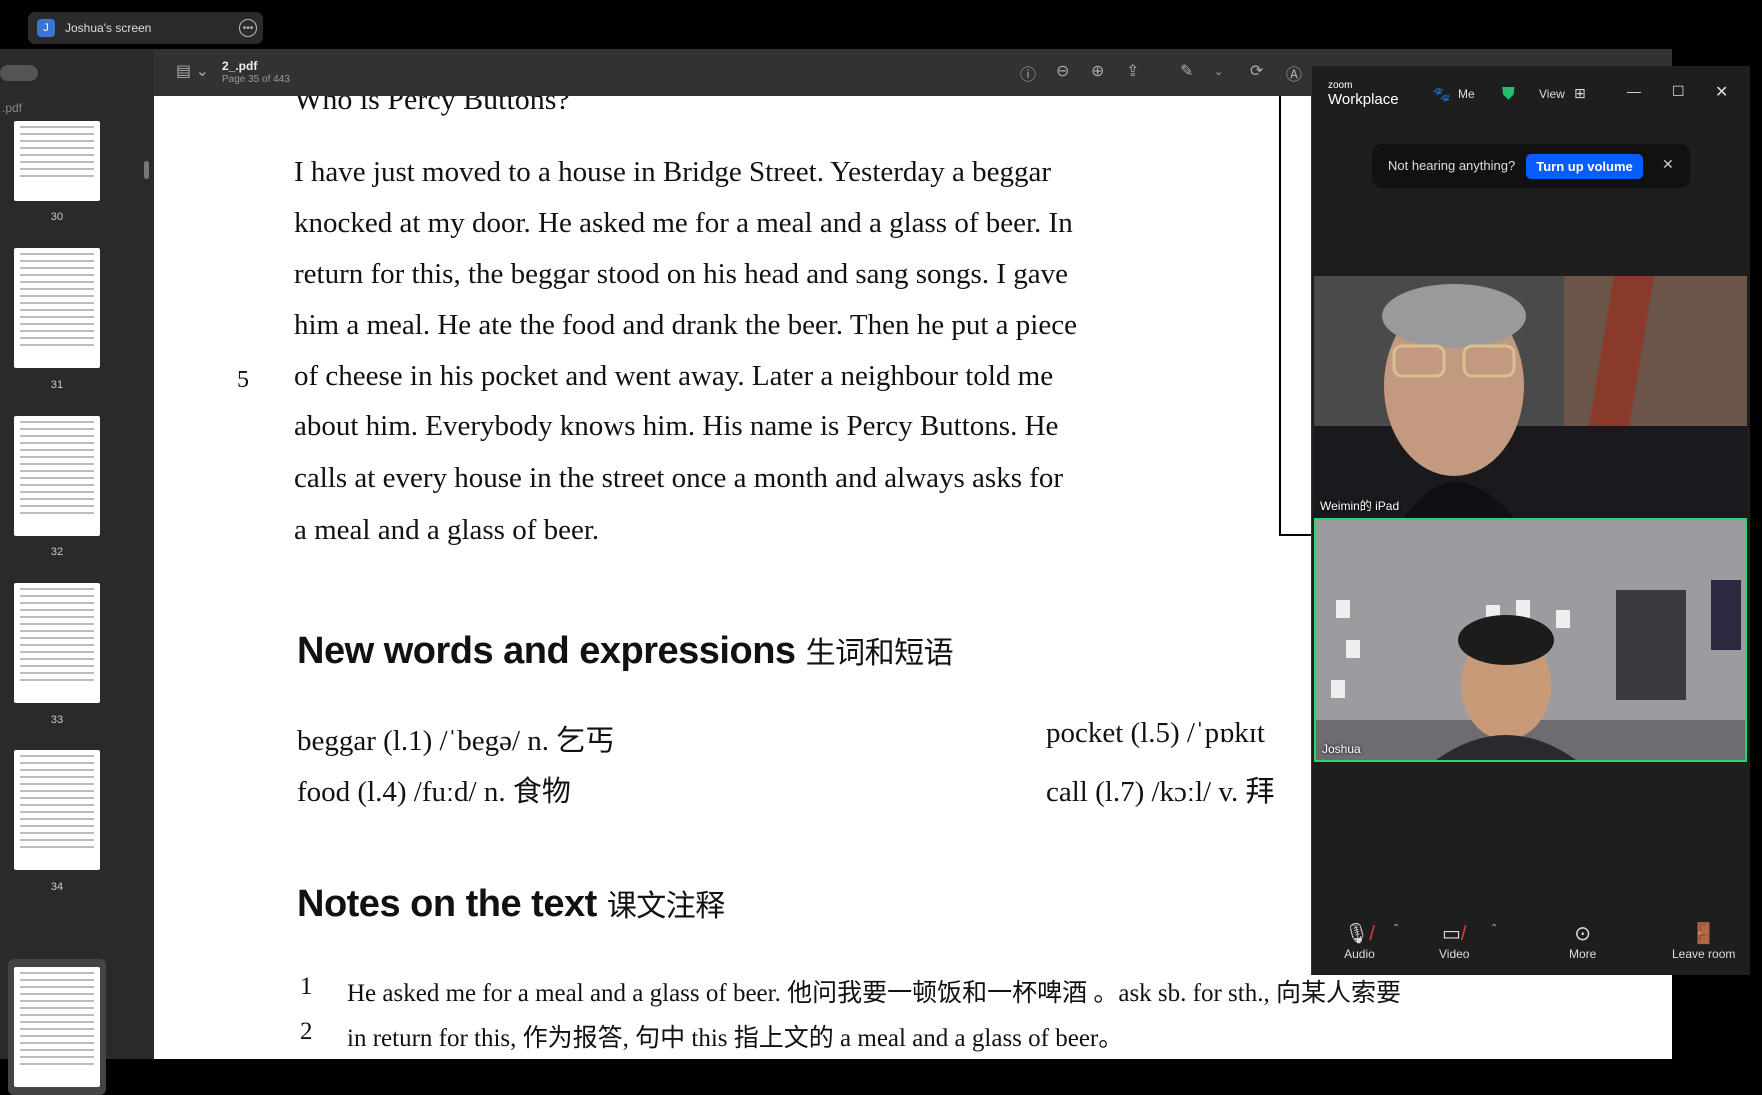 This screenshot has height=1095, width=1762. Describe the element at coordinates (1155, 733) in the screenshot. I see `vocab-entry: pocket (l.5) /ˈpɒkɪt` at that location.